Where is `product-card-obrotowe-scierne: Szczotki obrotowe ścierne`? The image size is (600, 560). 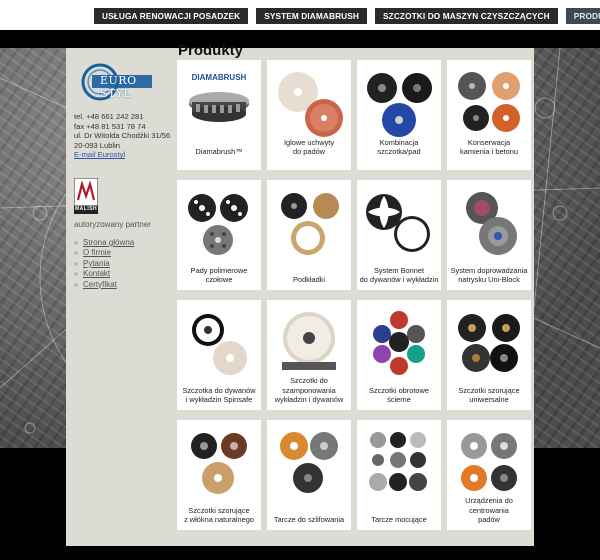
product-card-obrotowe-scierne: Szczotki obrotowe ścierne is located at coordinates (399, 355).